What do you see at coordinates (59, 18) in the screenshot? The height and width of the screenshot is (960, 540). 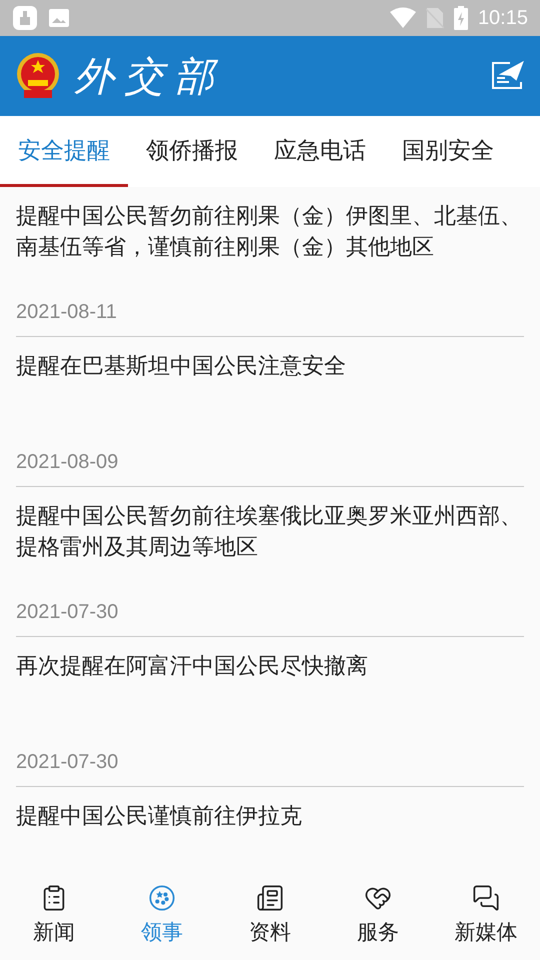 I see `image-icon` at bounding box center [59, 18].